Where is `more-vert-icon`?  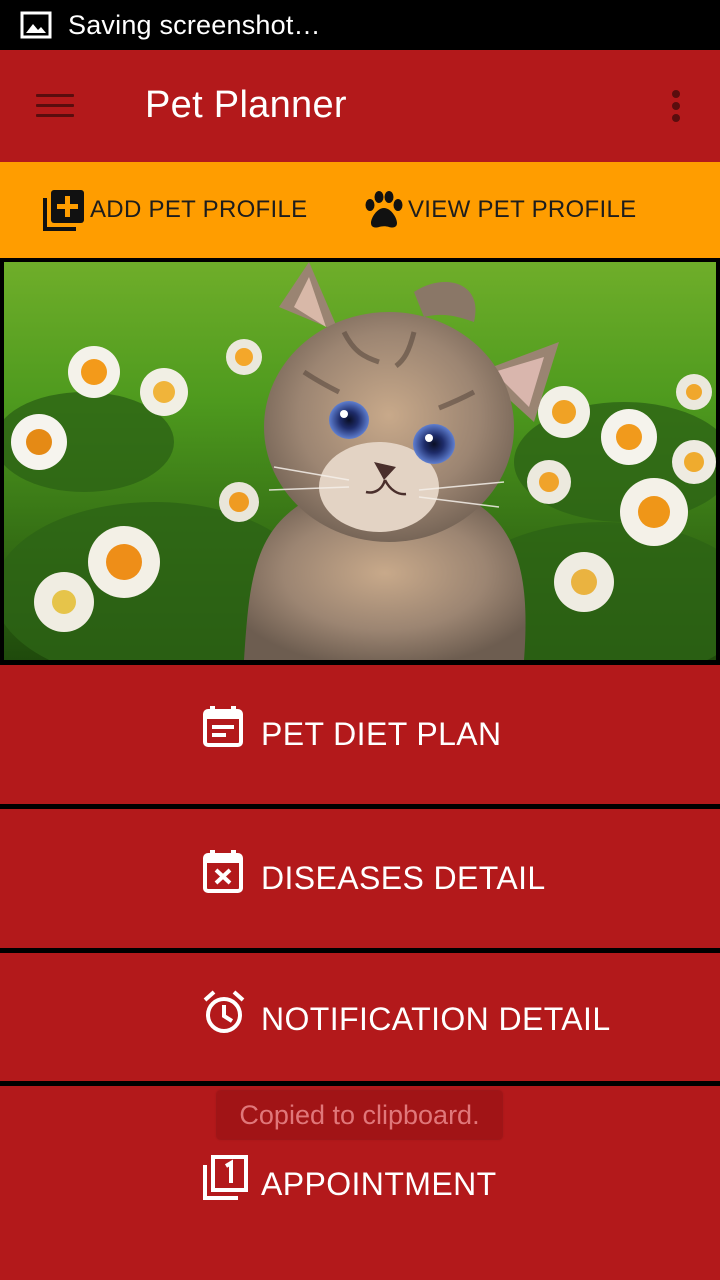 more-vert-icon is located at coordinates (676, 106).